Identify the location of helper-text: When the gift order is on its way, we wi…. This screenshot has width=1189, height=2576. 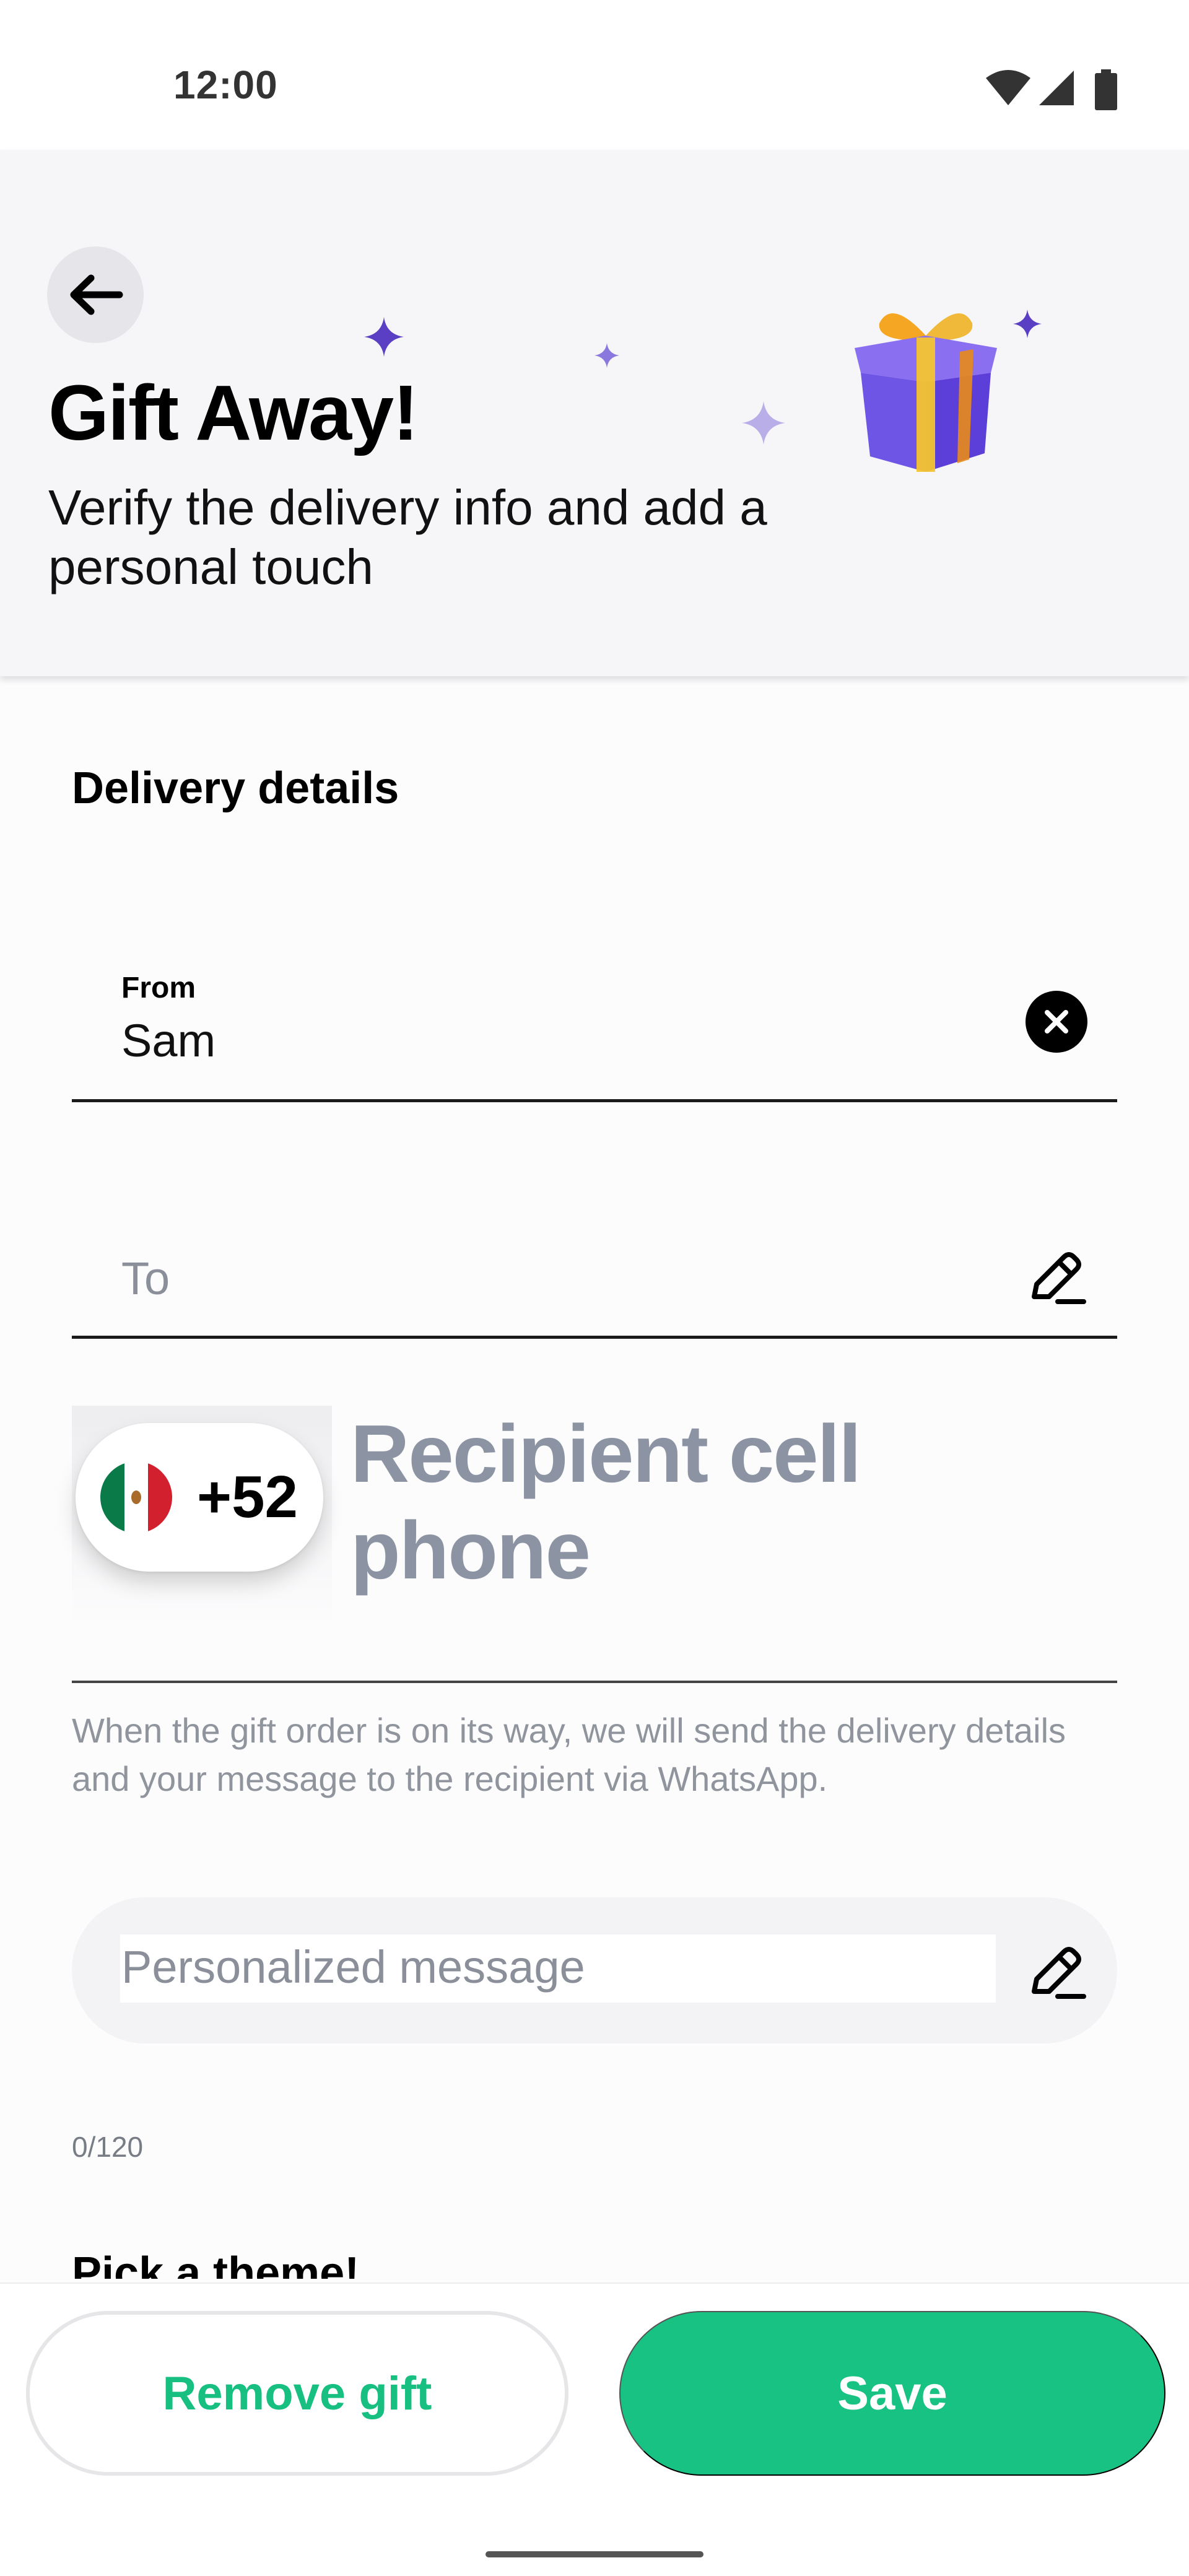
(569, 1754).